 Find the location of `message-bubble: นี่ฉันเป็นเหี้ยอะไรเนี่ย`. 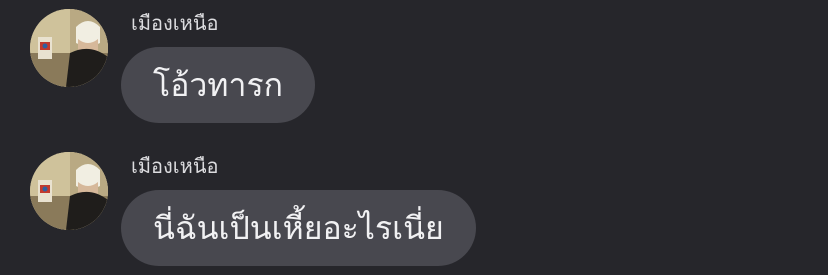

message-bubble: นี่ฉันเป็นเหี้ยอะไรเนี่ย is located at coordinates (298, 228).